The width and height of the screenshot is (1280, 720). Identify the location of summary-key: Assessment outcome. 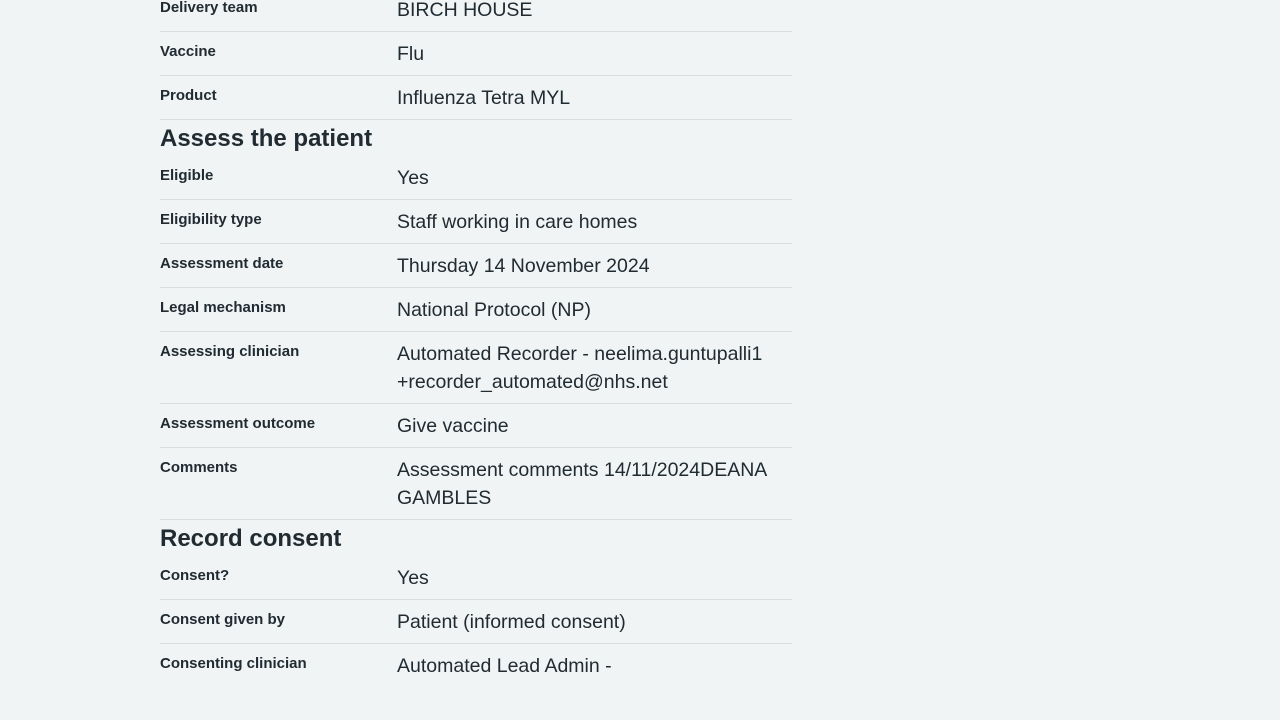
(238, 423).